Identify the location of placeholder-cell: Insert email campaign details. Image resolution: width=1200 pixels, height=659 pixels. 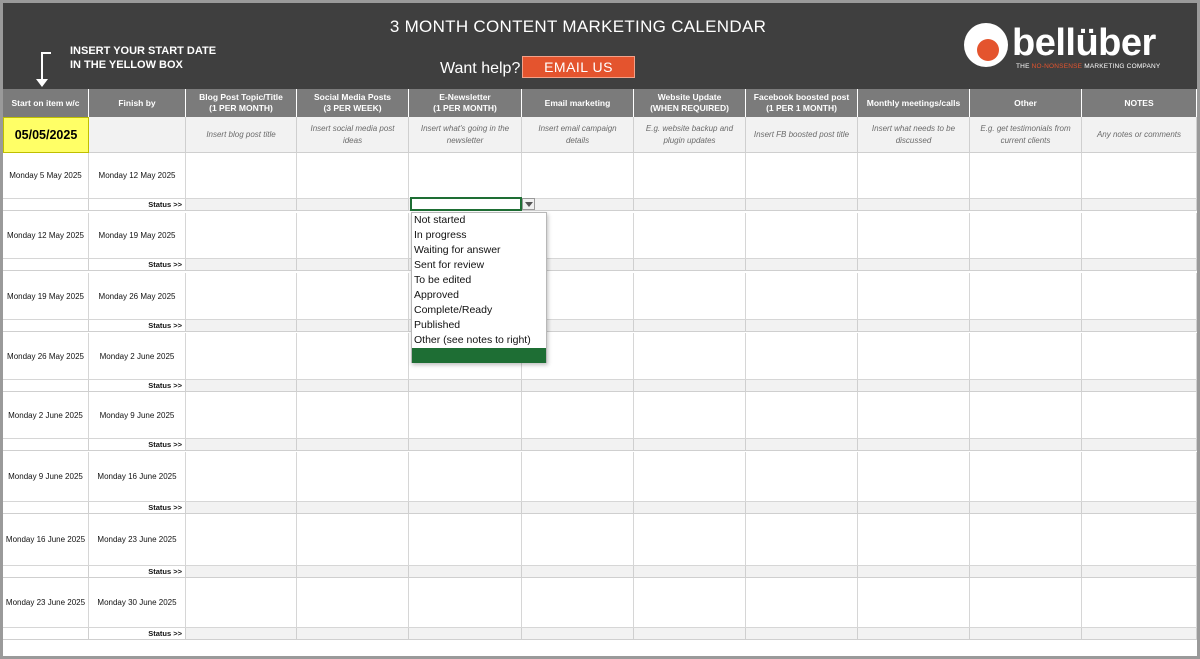
(578, 135).